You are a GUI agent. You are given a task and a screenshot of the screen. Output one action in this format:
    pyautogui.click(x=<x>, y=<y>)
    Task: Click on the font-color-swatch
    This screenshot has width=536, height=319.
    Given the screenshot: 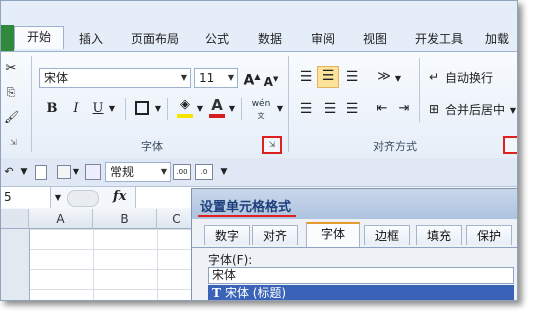 What is the action you would take?
    pyautogui.click(x=217, y=116)
    